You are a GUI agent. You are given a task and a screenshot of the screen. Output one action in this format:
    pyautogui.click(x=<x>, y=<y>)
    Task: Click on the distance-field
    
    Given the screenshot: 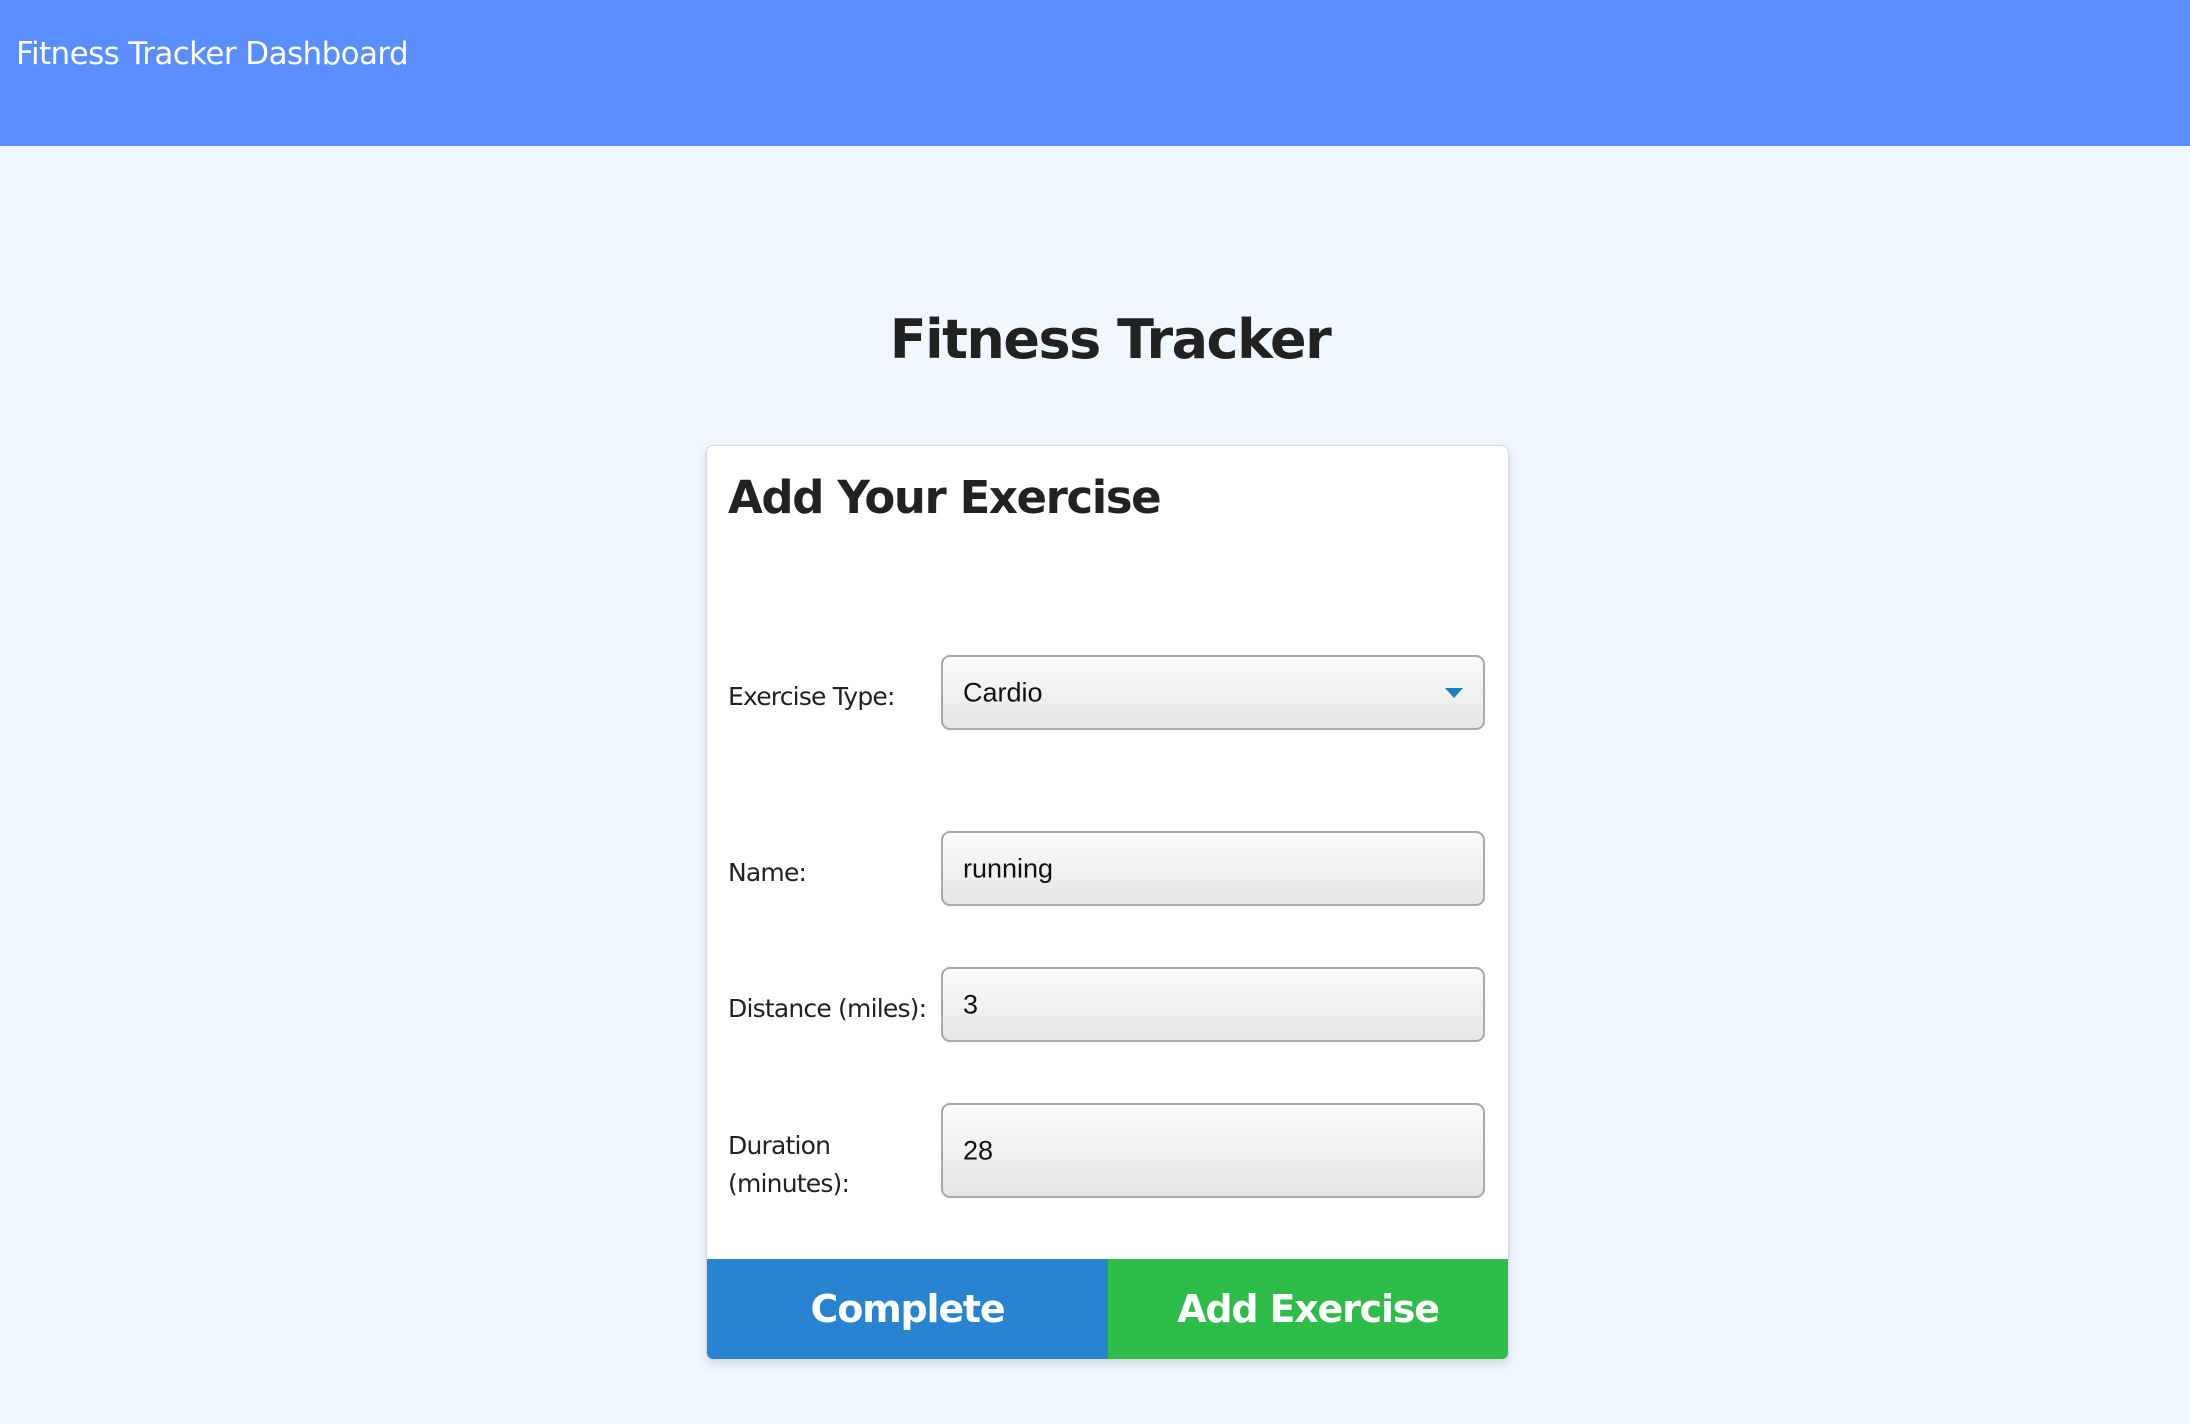 What is the action you would take?
    pyautogui.click(x=1213, y=1004)
    